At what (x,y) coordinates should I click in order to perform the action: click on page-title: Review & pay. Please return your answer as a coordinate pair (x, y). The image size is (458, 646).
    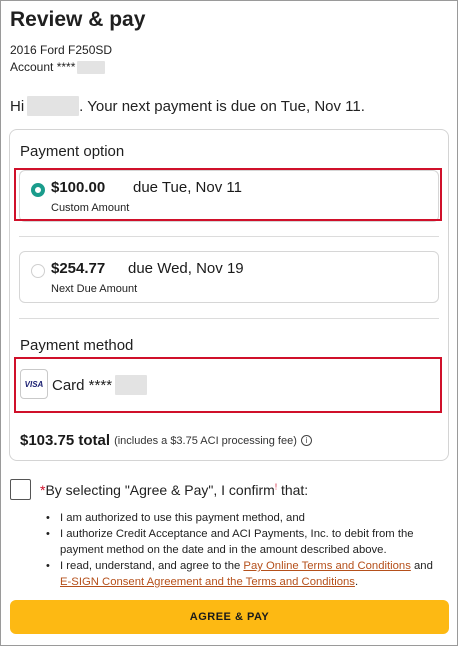
    Looking at the image, I should click on (78, 19).